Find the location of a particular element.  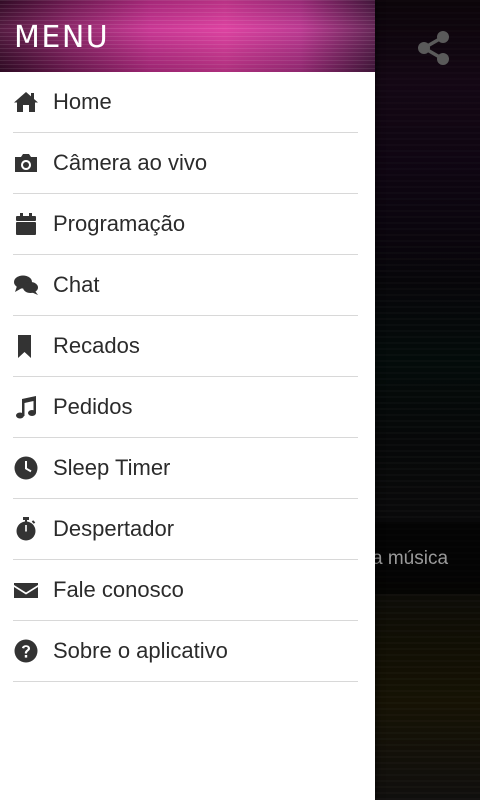

drawer-header: MENU is located at coordinates (187, 36).